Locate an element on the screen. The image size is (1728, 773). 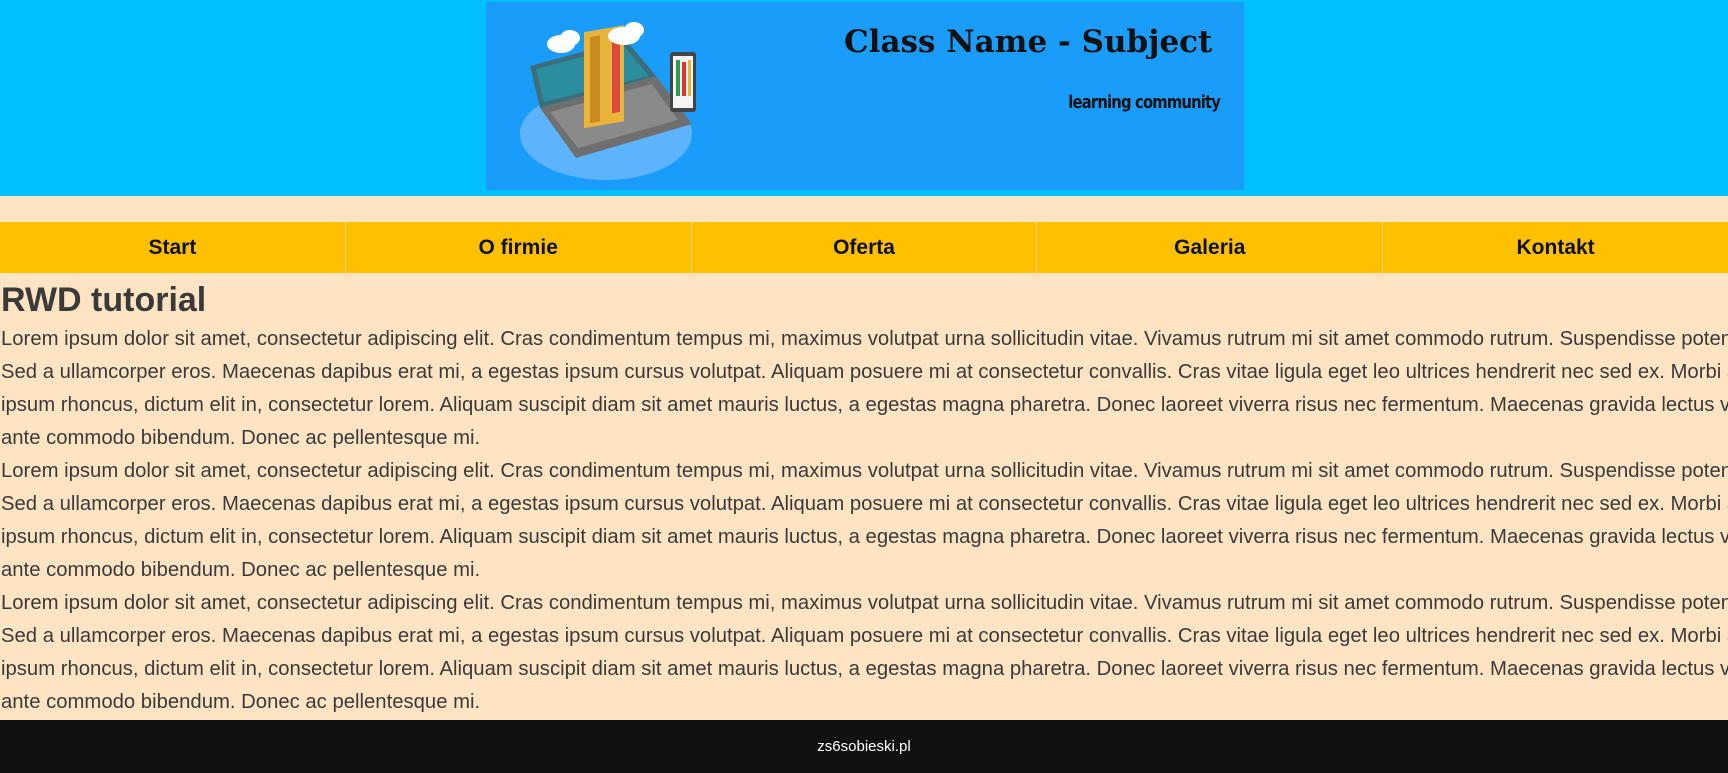
banner-subtitle: learning community is located at coordinates (1144, 102).